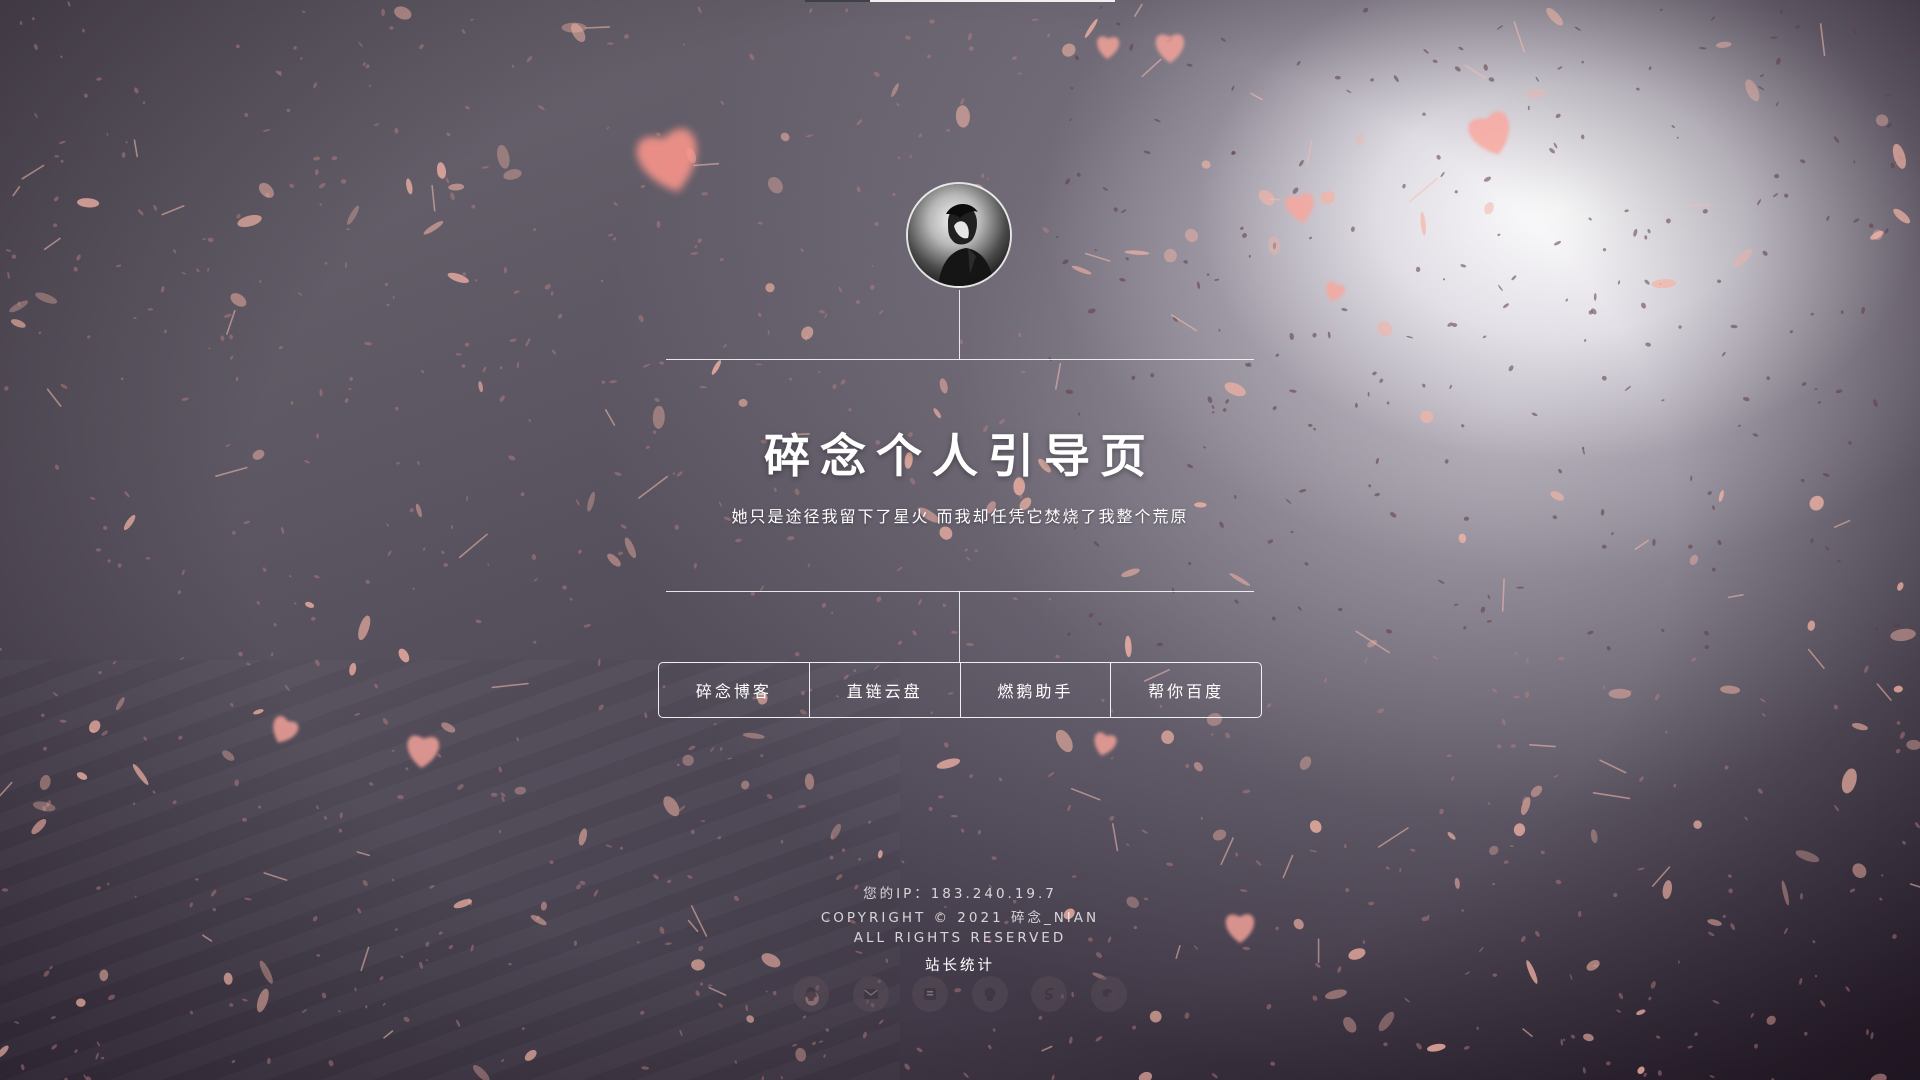  Describe the element at coordinates (960, 918) in the screenshot. I see `footer-copyright: COPYRIGHT © 2021 碎念_NIAN` at that location.